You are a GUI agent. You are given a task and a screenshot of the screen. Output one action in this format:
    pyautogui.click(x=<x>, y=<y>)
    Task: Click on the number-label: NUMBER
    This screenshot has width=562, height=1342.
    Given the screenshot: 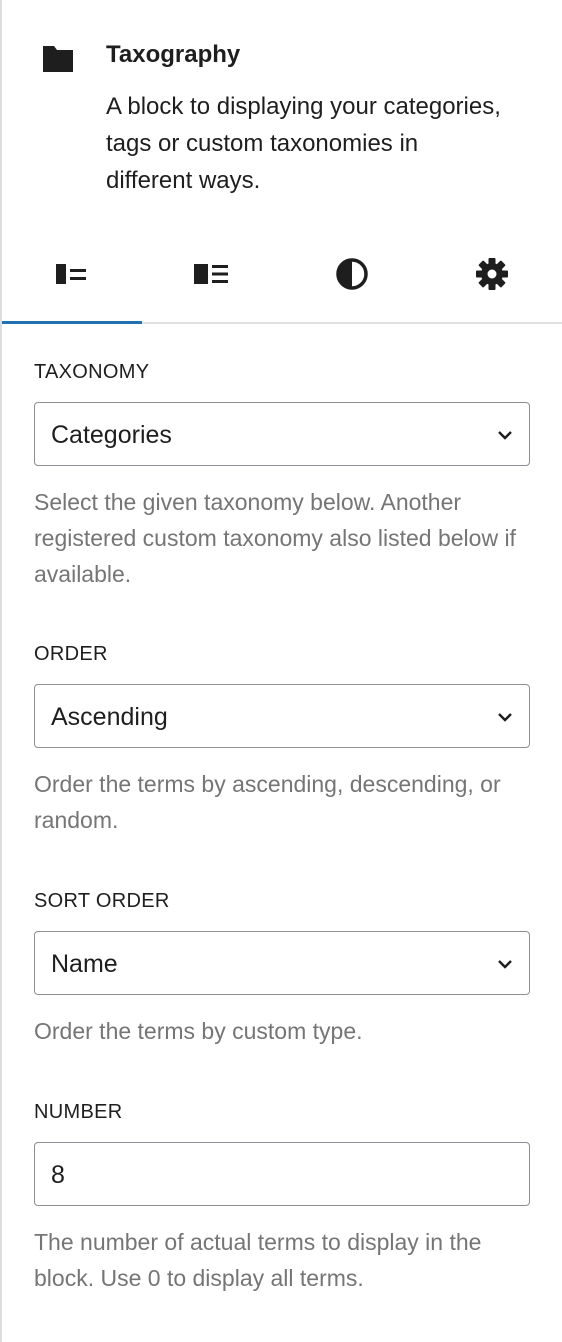 What is the action you would take?
    pyautogui.click(x=78, y=1112)
    